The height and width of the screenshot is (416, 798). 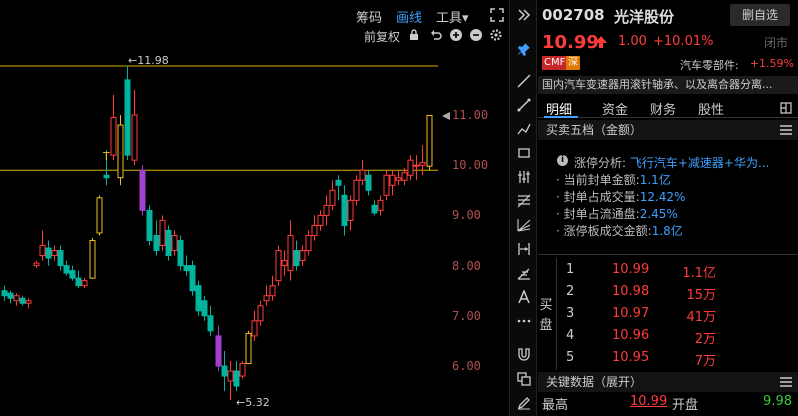 I want to click on tab-finance: 财务, so click(x=663, y=108).